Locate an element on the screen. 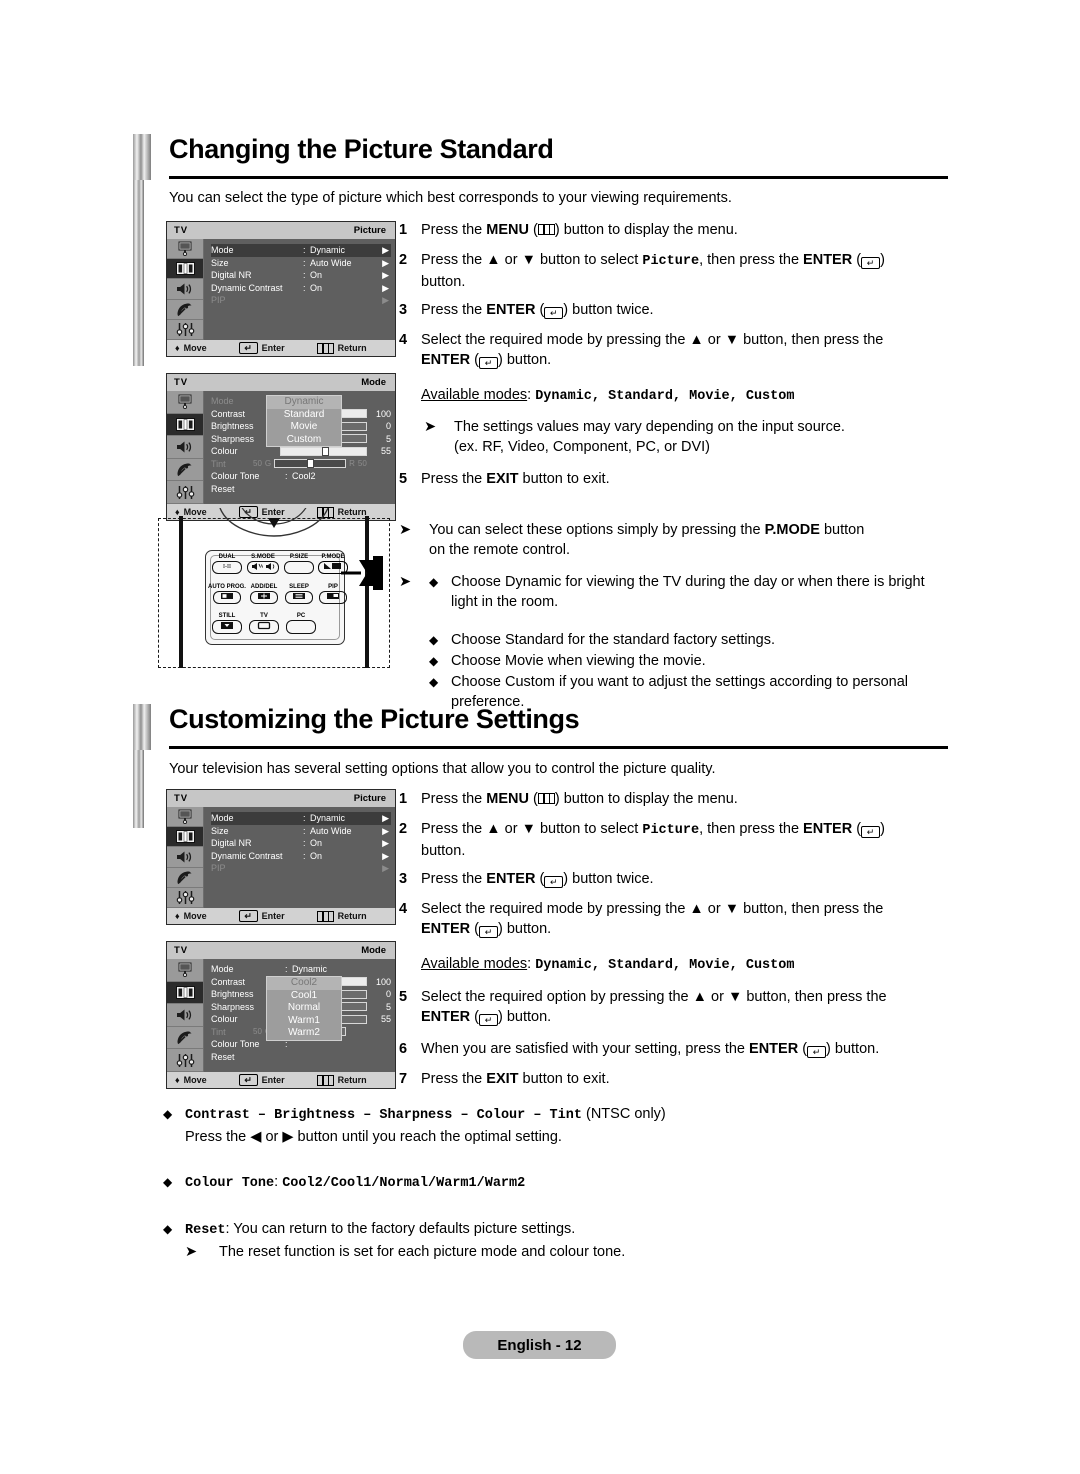 The image size is (1080, 1474). row-label: Dynamic Contrast is located at coordinates (247, 287).